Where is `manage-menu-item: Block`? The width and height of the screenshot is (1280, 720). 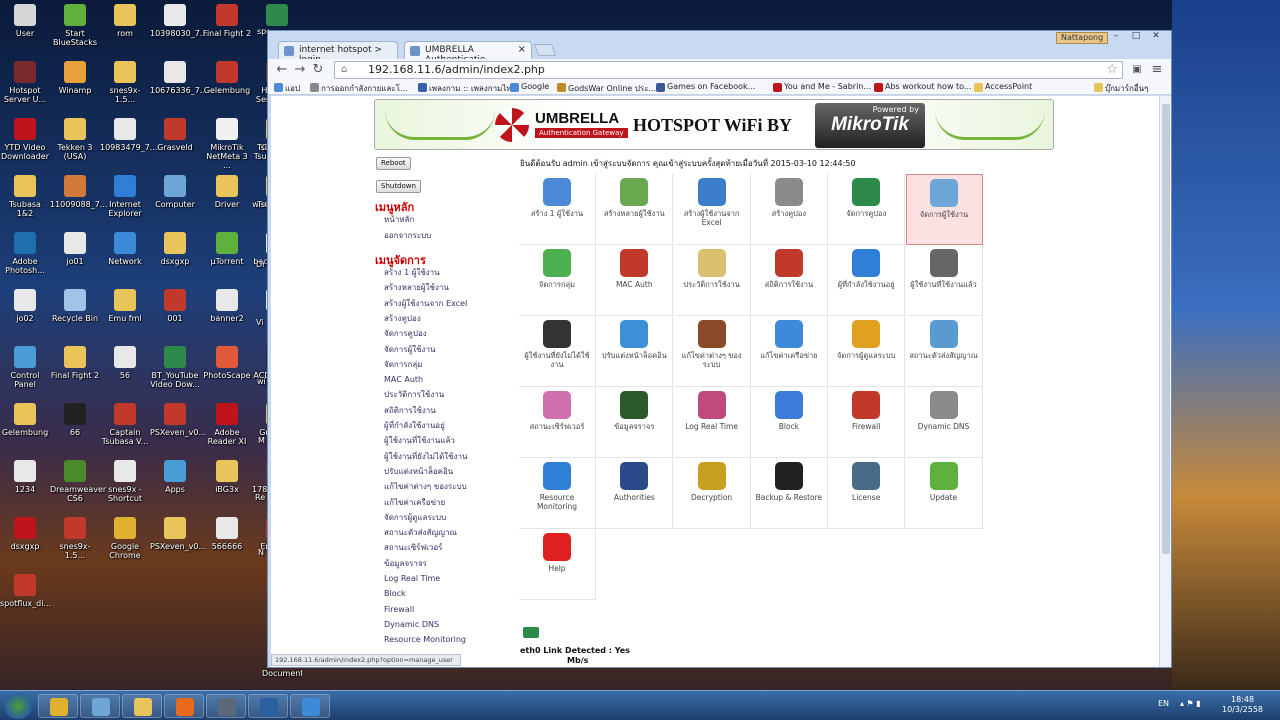 manage-menu-item: Block is located at coordinates (395, 594).